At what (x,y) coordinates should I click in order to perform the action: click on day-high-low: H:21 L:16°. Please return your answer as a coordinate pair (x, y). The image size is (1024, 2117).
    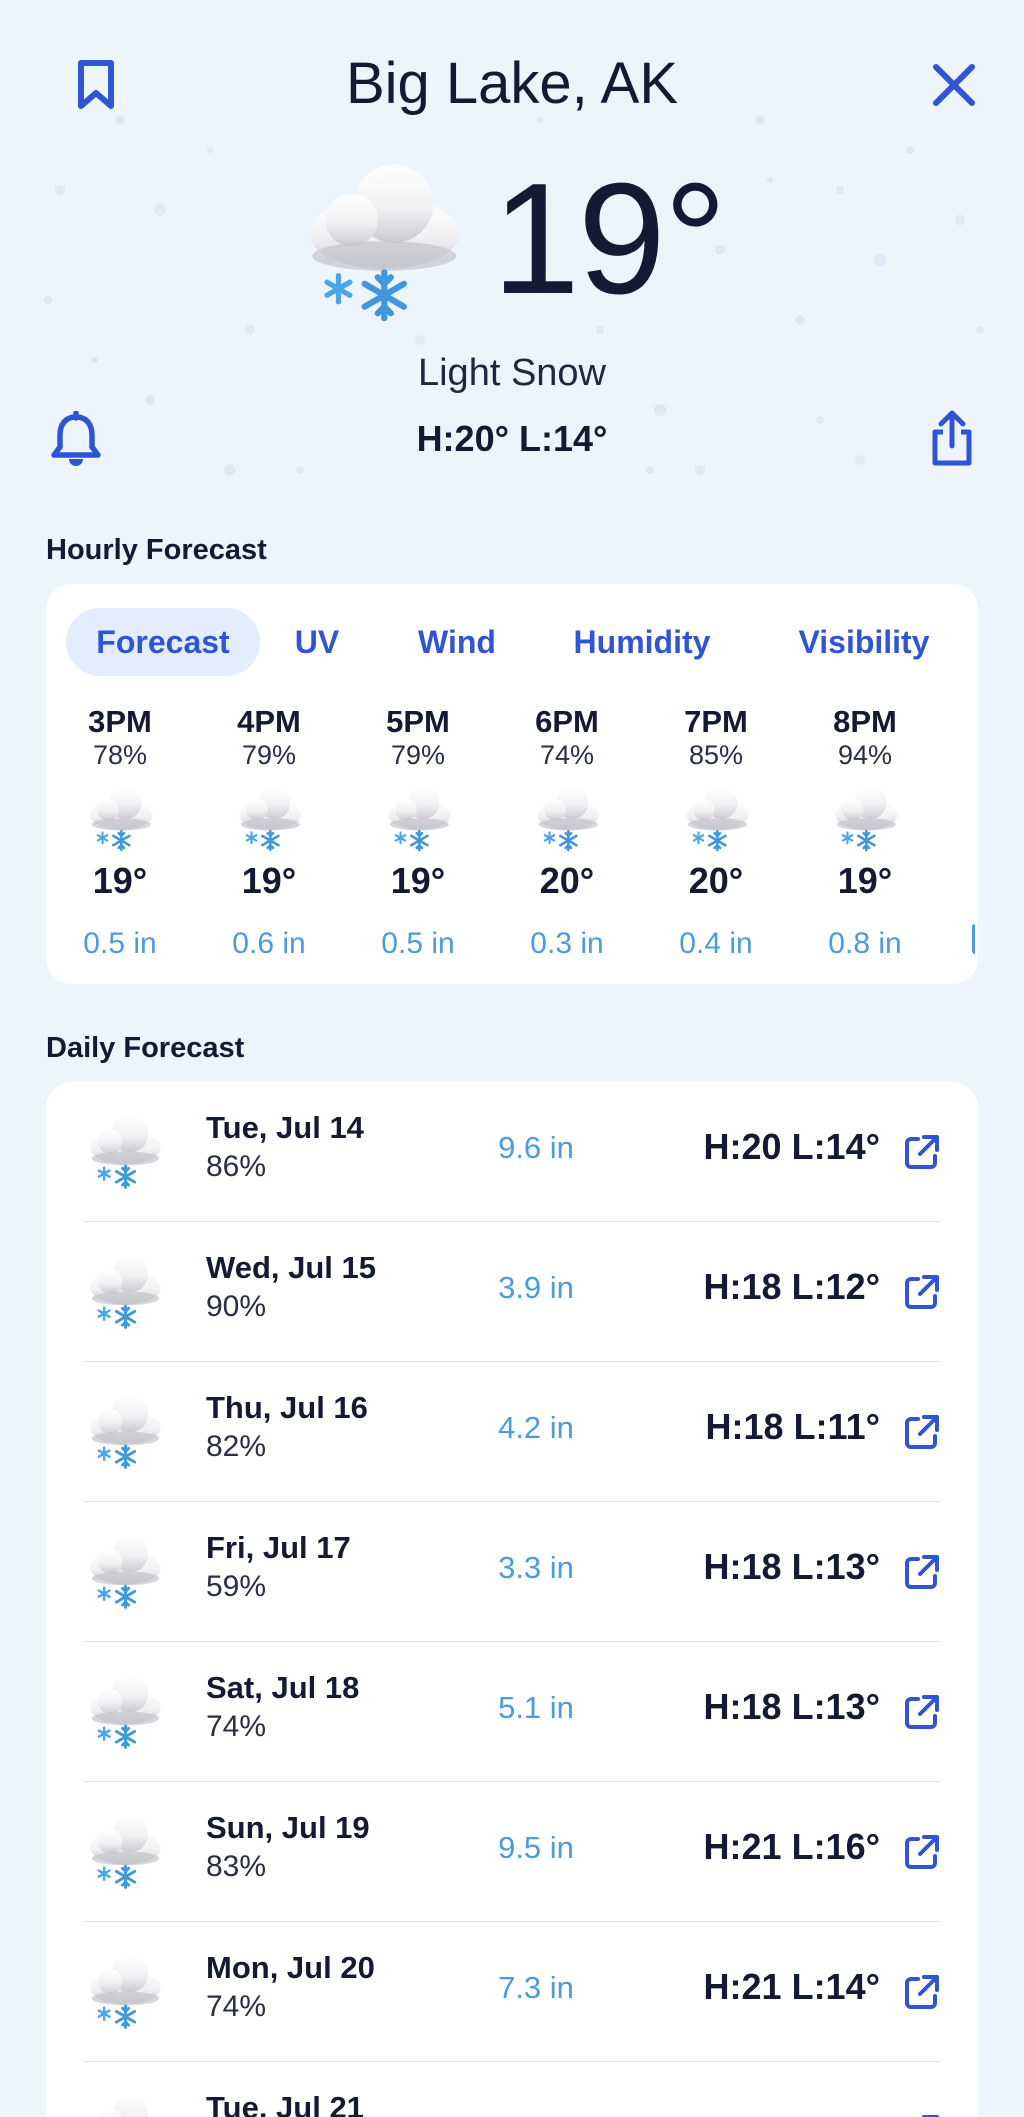
    Looking at the image, I should click on (791, 1846).